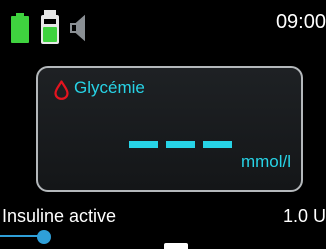  Describe the element at coordinates (59, 216) in the screenshot. I see `active-insulin-label: Insuline active` at that location.